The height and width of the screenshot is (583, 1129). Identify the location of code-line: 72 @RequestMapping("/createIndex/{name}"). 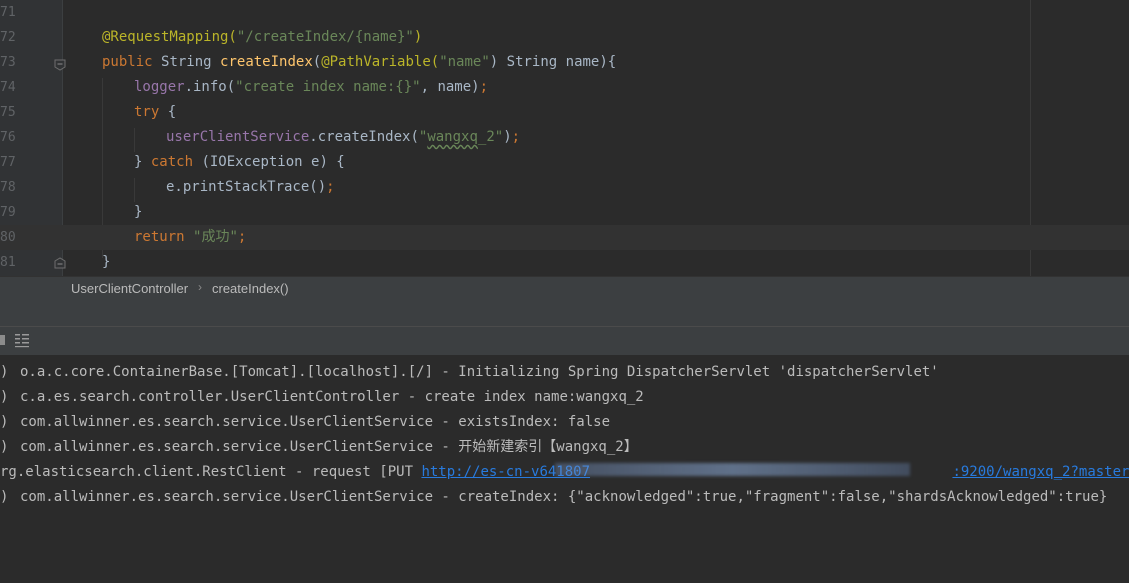
(564, 37).